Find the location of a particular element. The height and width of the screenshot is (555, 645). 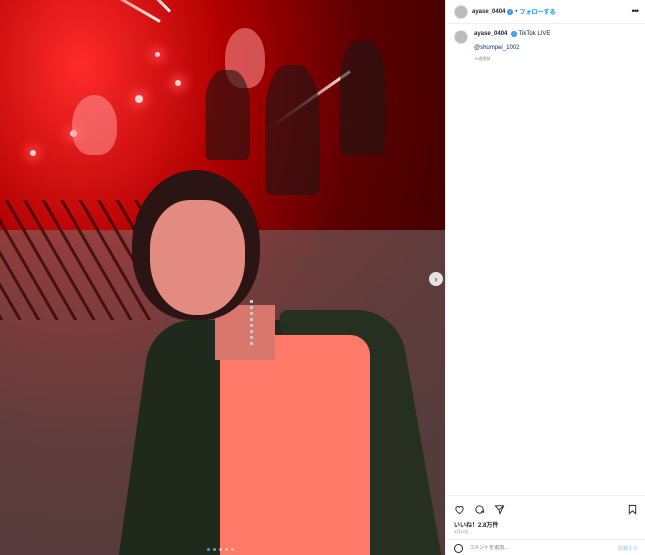

carousel-indicator is located at coordinates (220, 549).